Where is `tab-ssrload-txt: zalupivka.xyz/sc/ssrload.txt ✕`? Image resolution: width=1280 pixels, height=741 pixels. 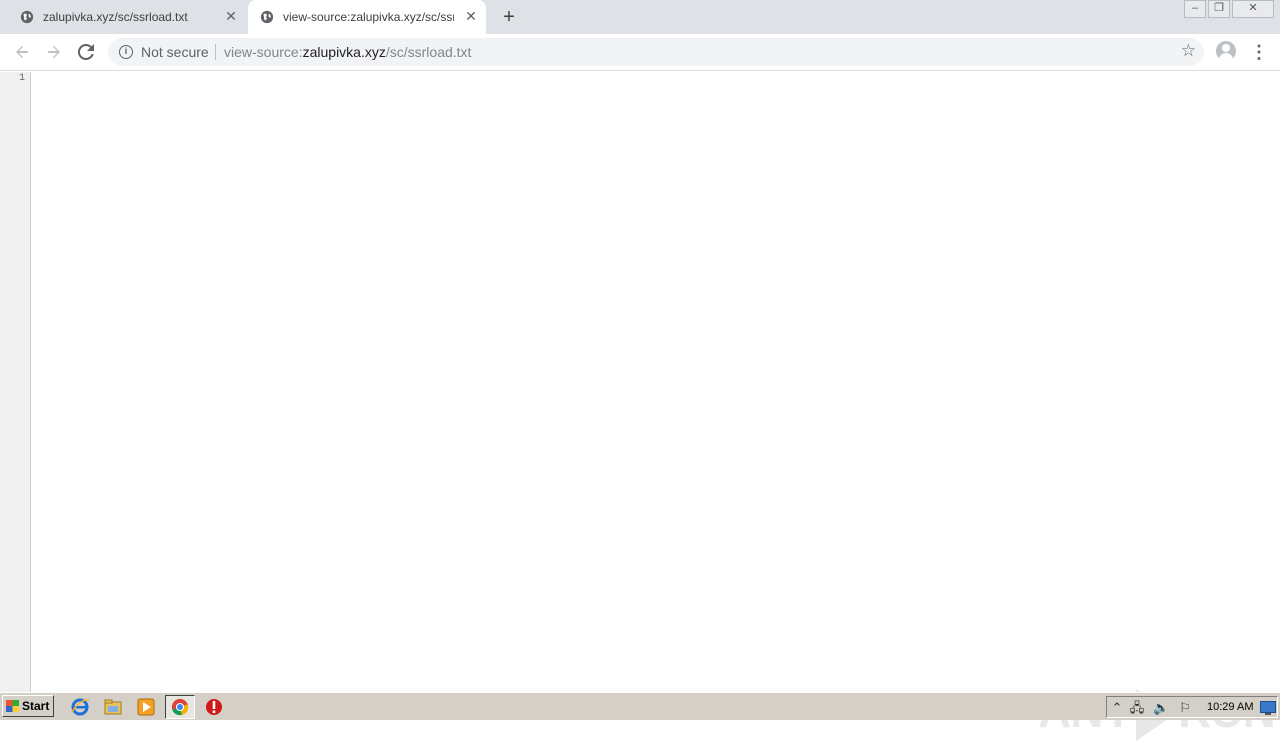
tab-ssrload-txt: zalupivka.xyz/sc/ssrload.txt ✕ is located at coordinates (127, 17).